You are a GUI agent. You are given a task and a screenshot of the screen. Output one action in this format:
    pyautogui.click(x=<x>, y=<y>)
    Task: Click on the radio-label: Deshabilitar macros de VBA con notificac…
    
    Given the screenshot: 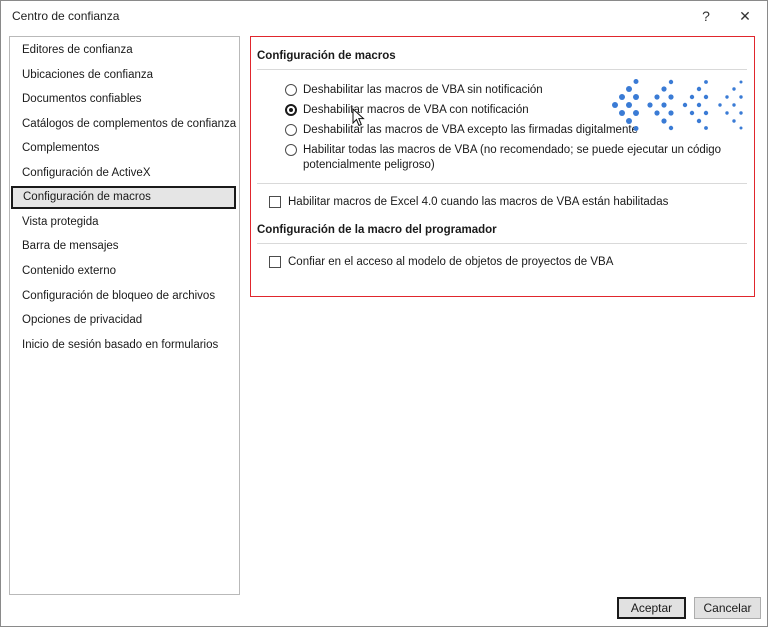 What is the action you would take?
    pyautogui.click(x=416, y=110)
    